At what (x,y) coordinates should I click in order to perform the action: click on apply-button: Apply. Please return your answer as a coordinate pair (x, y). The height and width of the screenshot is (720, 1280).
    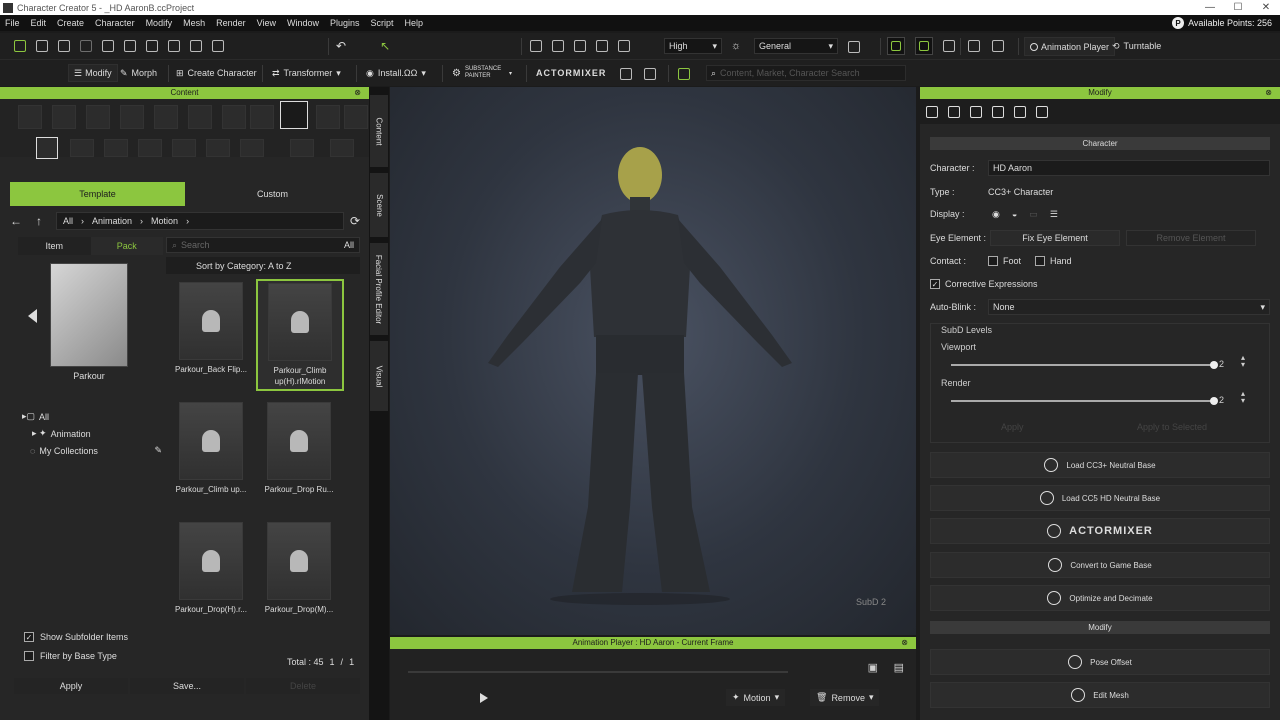
    Looking at the image, I should click on (71, 686).